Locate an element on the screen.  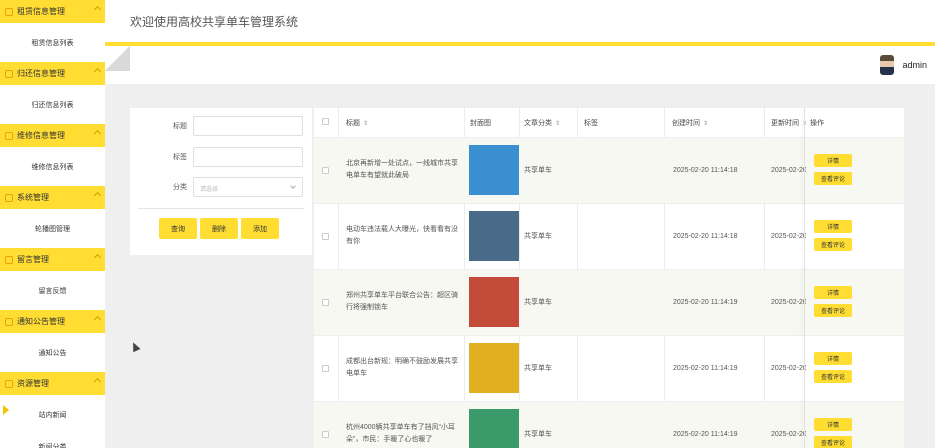
menu-item-rental-list: 租赁信息列表 is located at coordinates (52, 42).